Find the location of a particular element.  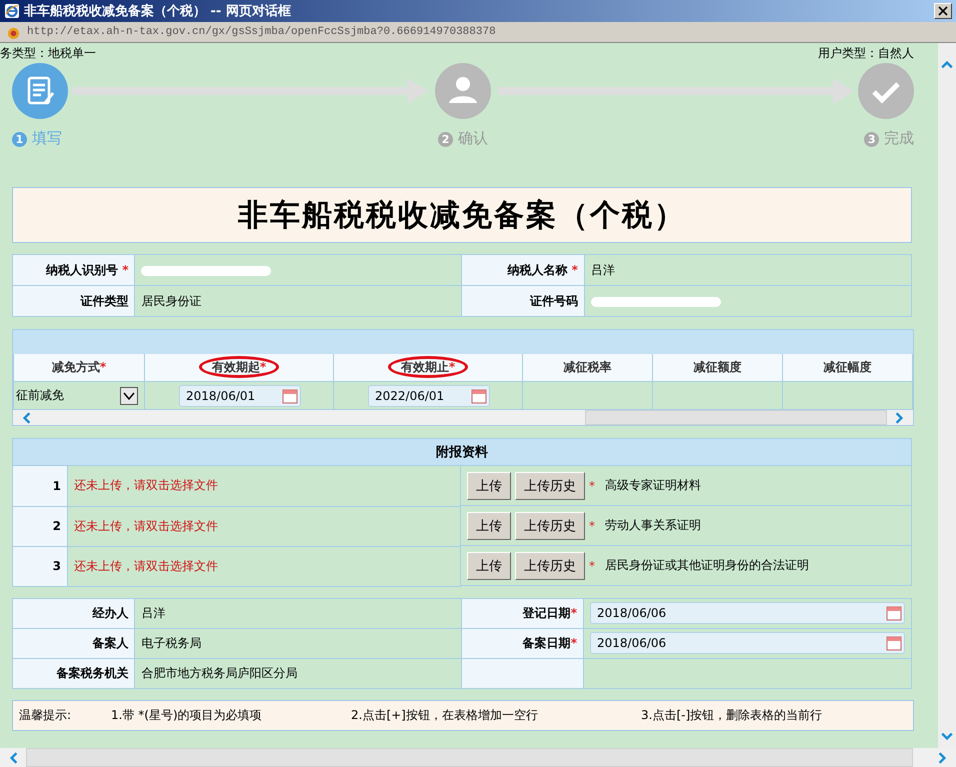

vertical-scrollbar is located at coordinates (947, 395).